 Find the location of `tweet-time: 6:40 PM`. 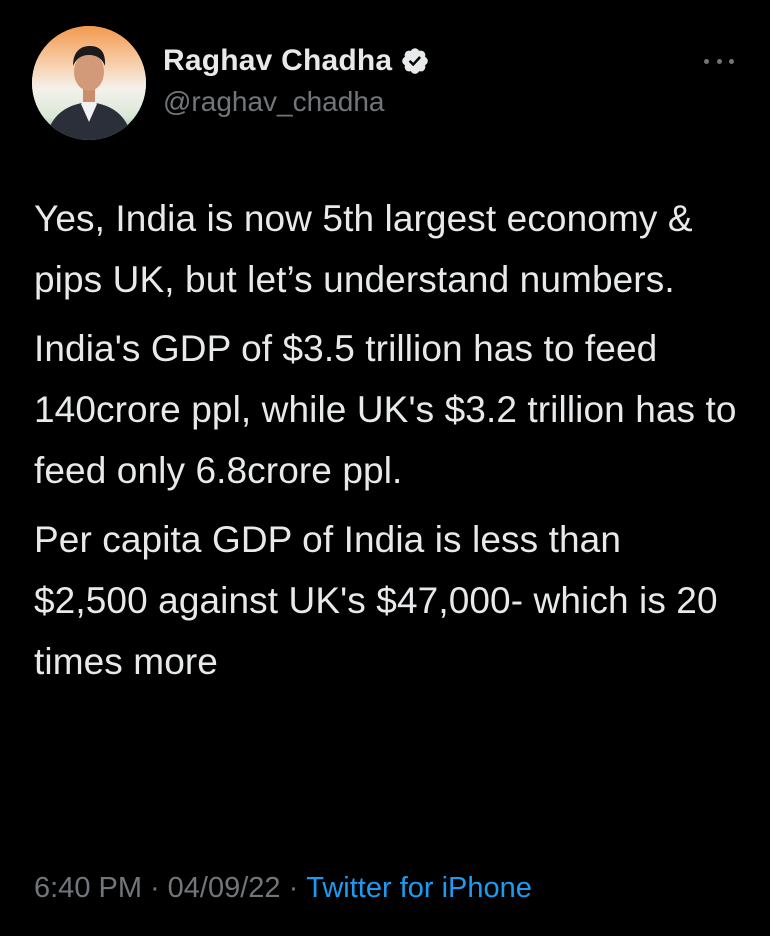

tweet-time: 6:40 PM is located at coordinates (88, 888).